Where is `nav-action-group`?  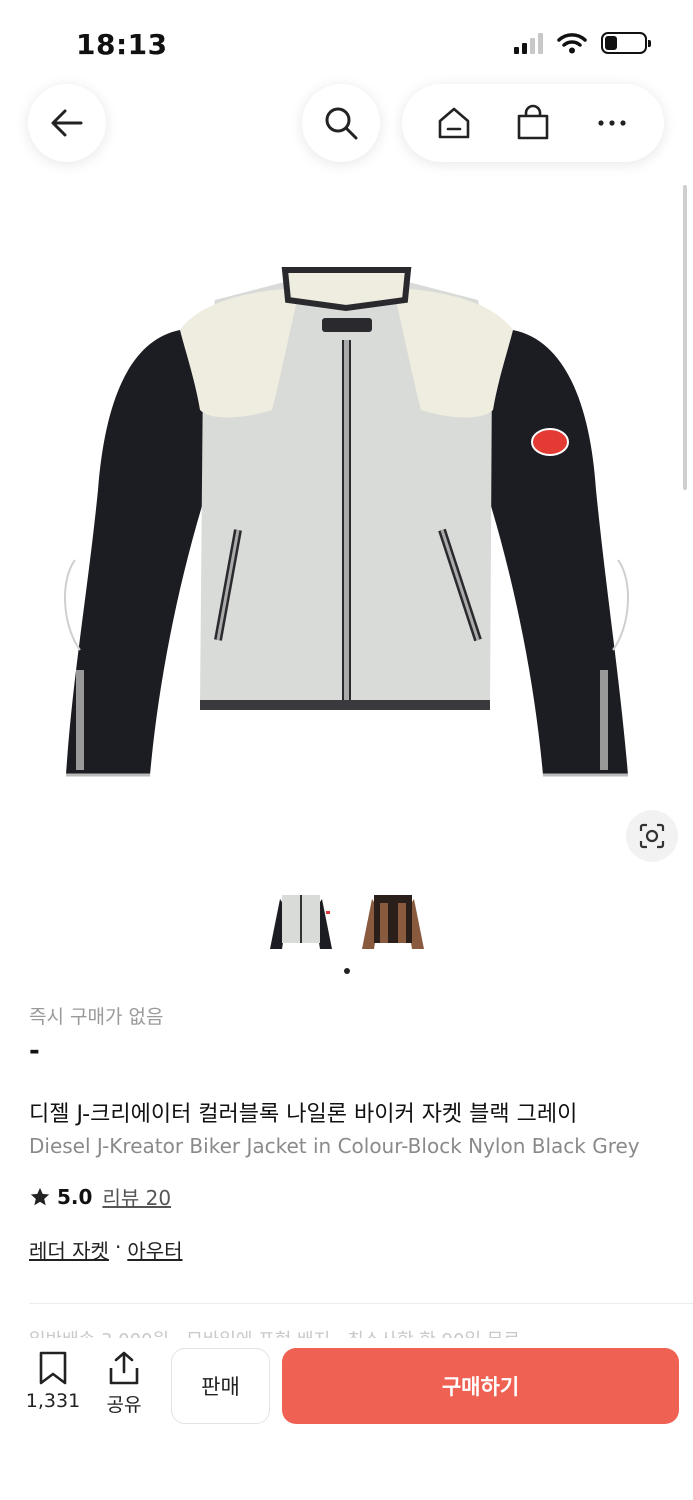
nav-action-group is located at coordinates (533, 123).